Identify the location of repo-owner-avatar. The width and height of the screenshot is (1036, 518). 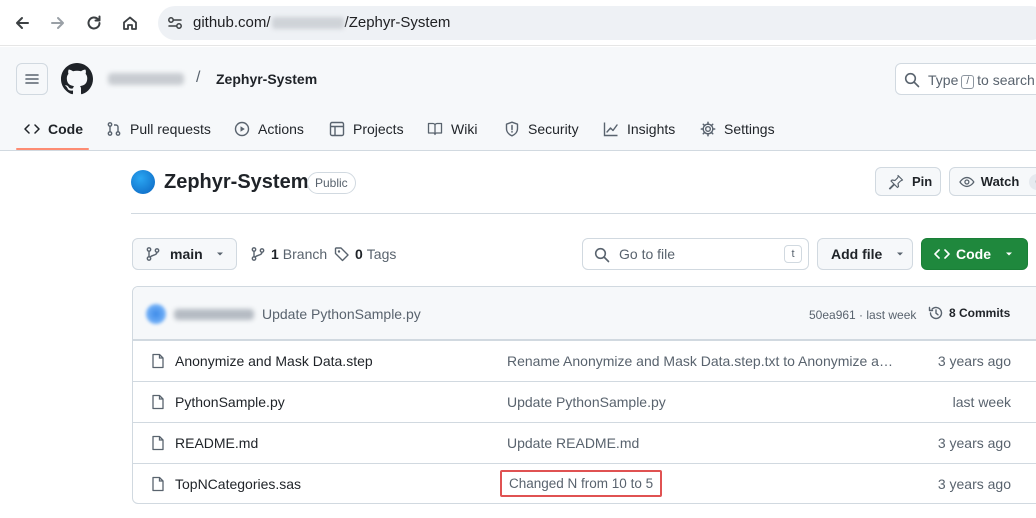
(143, 182).